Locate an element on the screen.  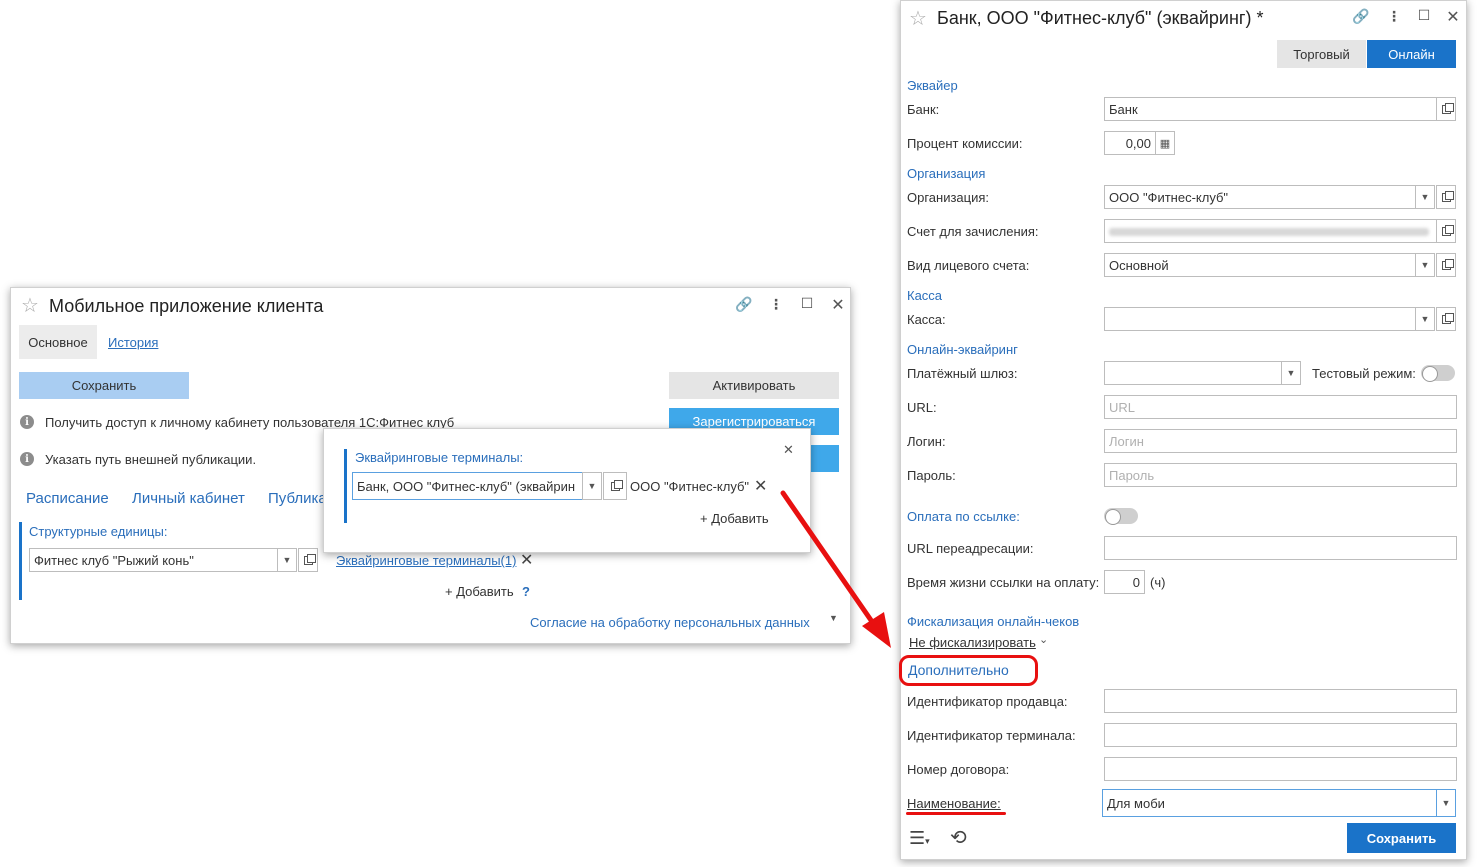
commission-field: 0,00 is located at coordinates (1130, 143).